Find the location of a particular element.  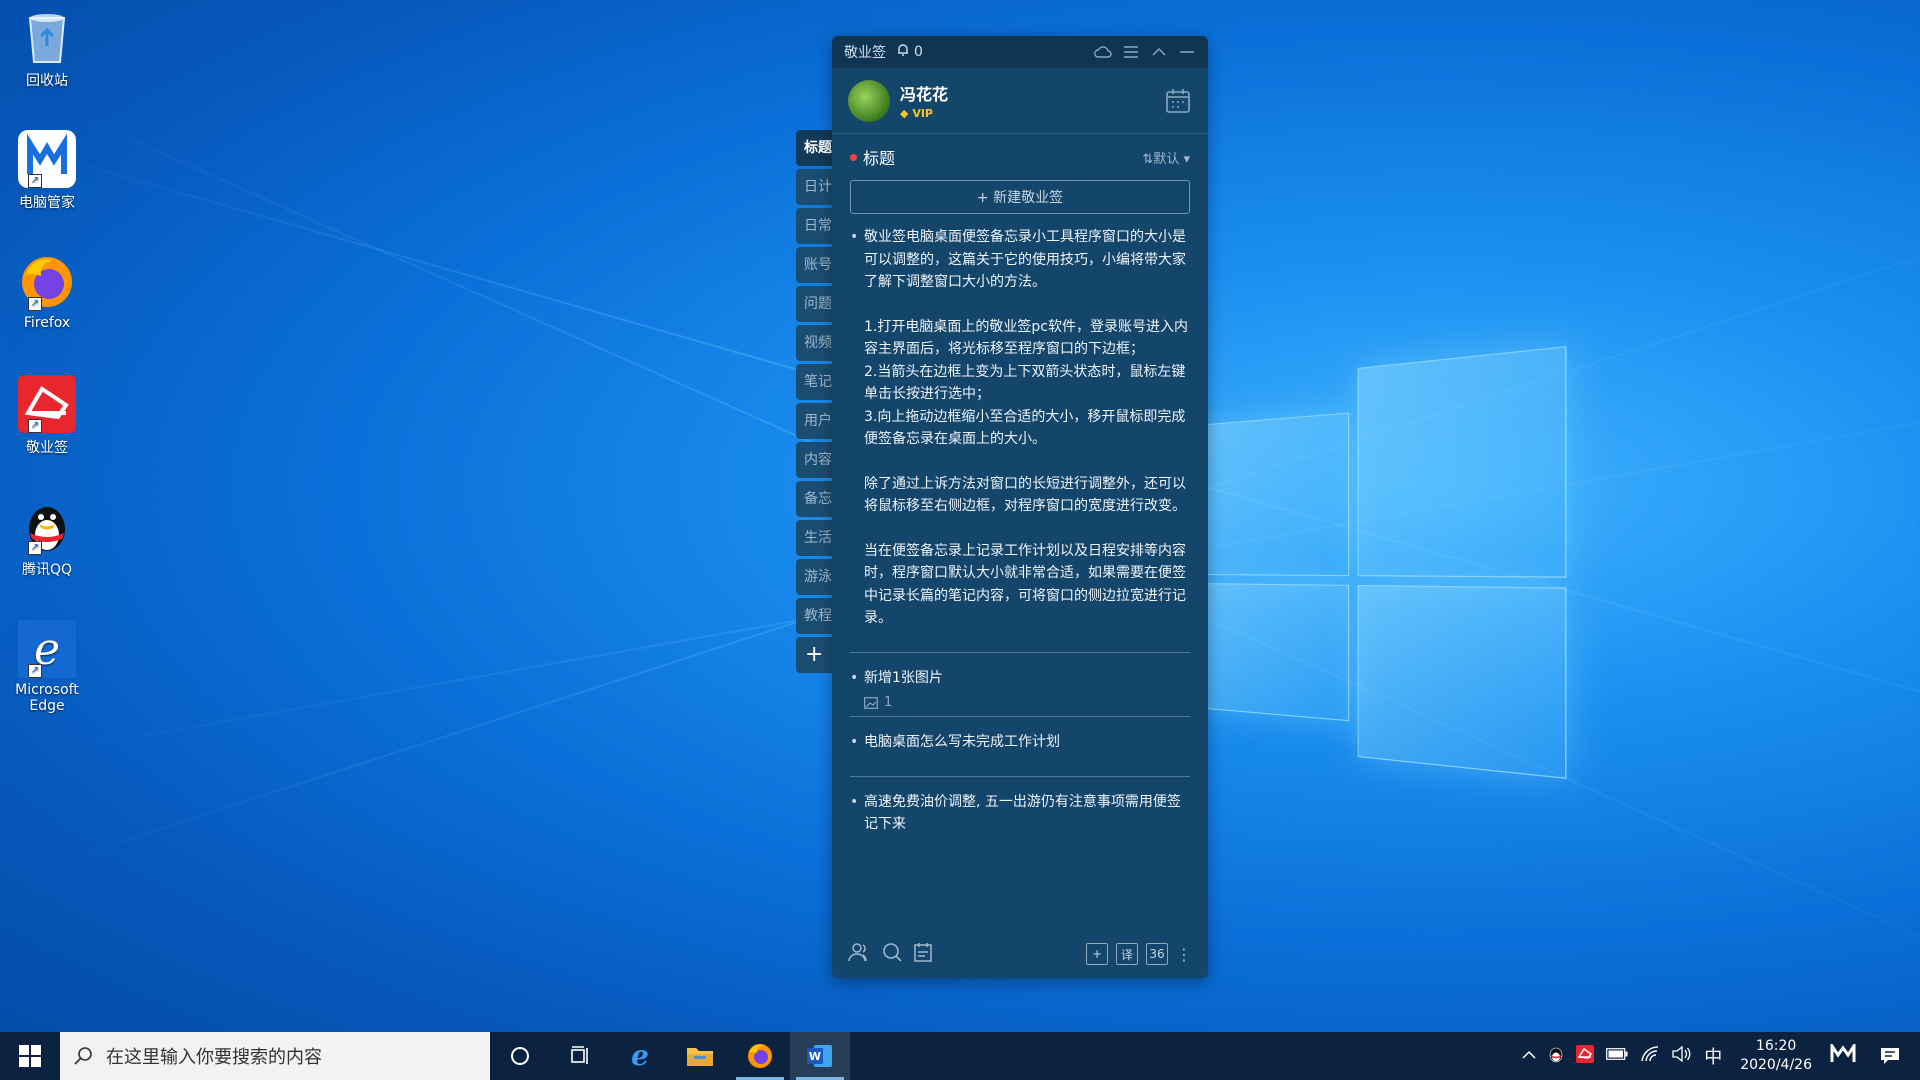

taskbar: 在这里输入你要搜索的内容 e W 中 16:20 2020/4/26 is located at coordinates (960, 1056).